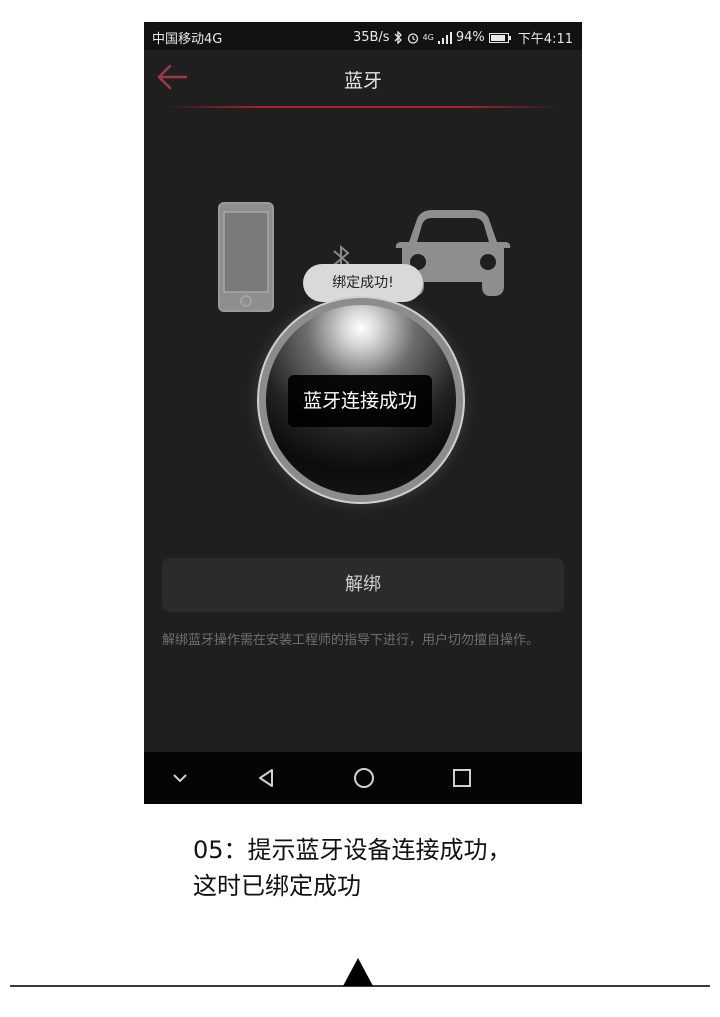 The width and height of the screenshot is (720, 1017). I want to click on header-divider, so click(363, 107).